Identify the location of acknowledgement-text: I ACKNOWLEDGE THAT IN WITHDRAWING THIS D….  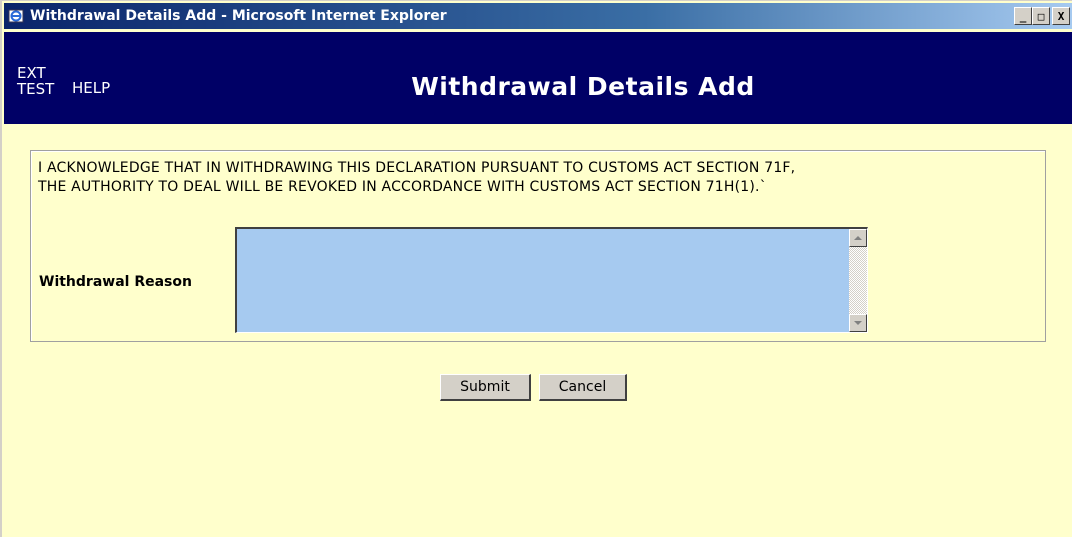
(417, 177).